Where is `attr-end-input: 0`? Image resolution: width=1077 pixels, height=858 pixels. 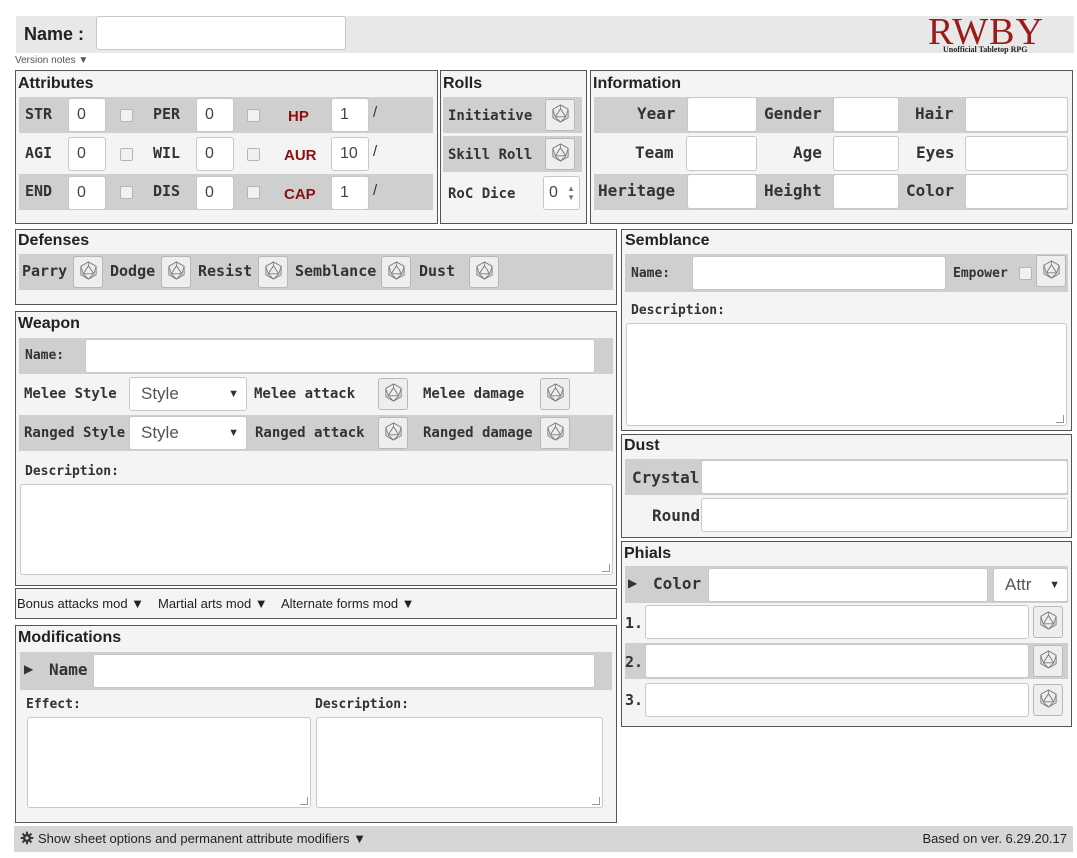 attr-end-input: 0 is located at coordinates (87, 193).